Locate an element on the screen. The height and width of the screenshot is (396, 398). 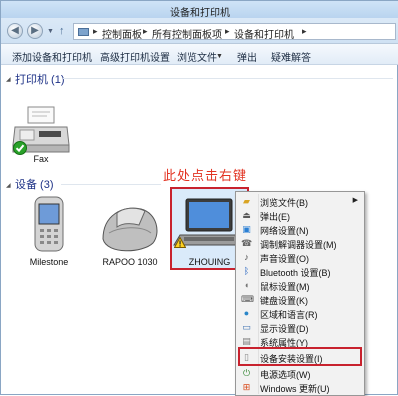
command-bar: 添加设备和打印机 高级打印机设置 浏览文件 ▼ 弹出 疑难解答 is located at coordinates (199, 54).